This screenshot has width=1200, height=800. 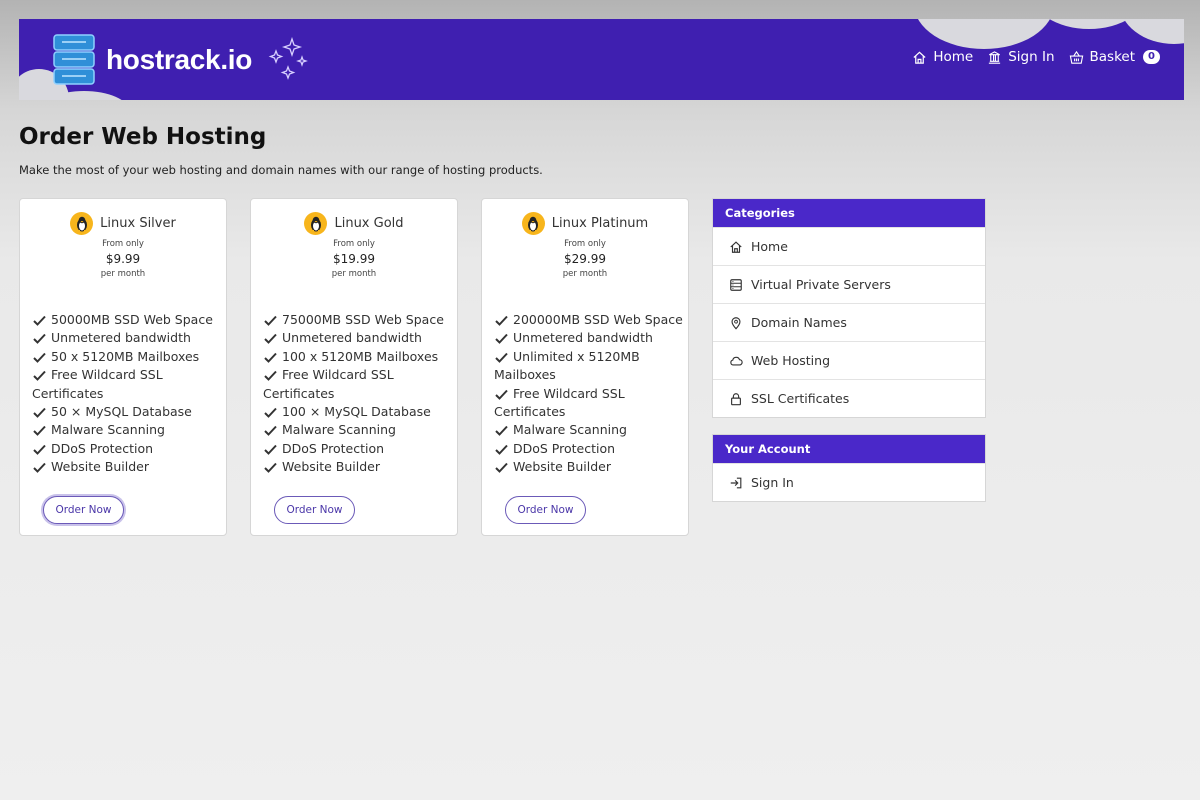 I want to click on nav-sign-in-label: Sign In, so click(x=1031, y=57).